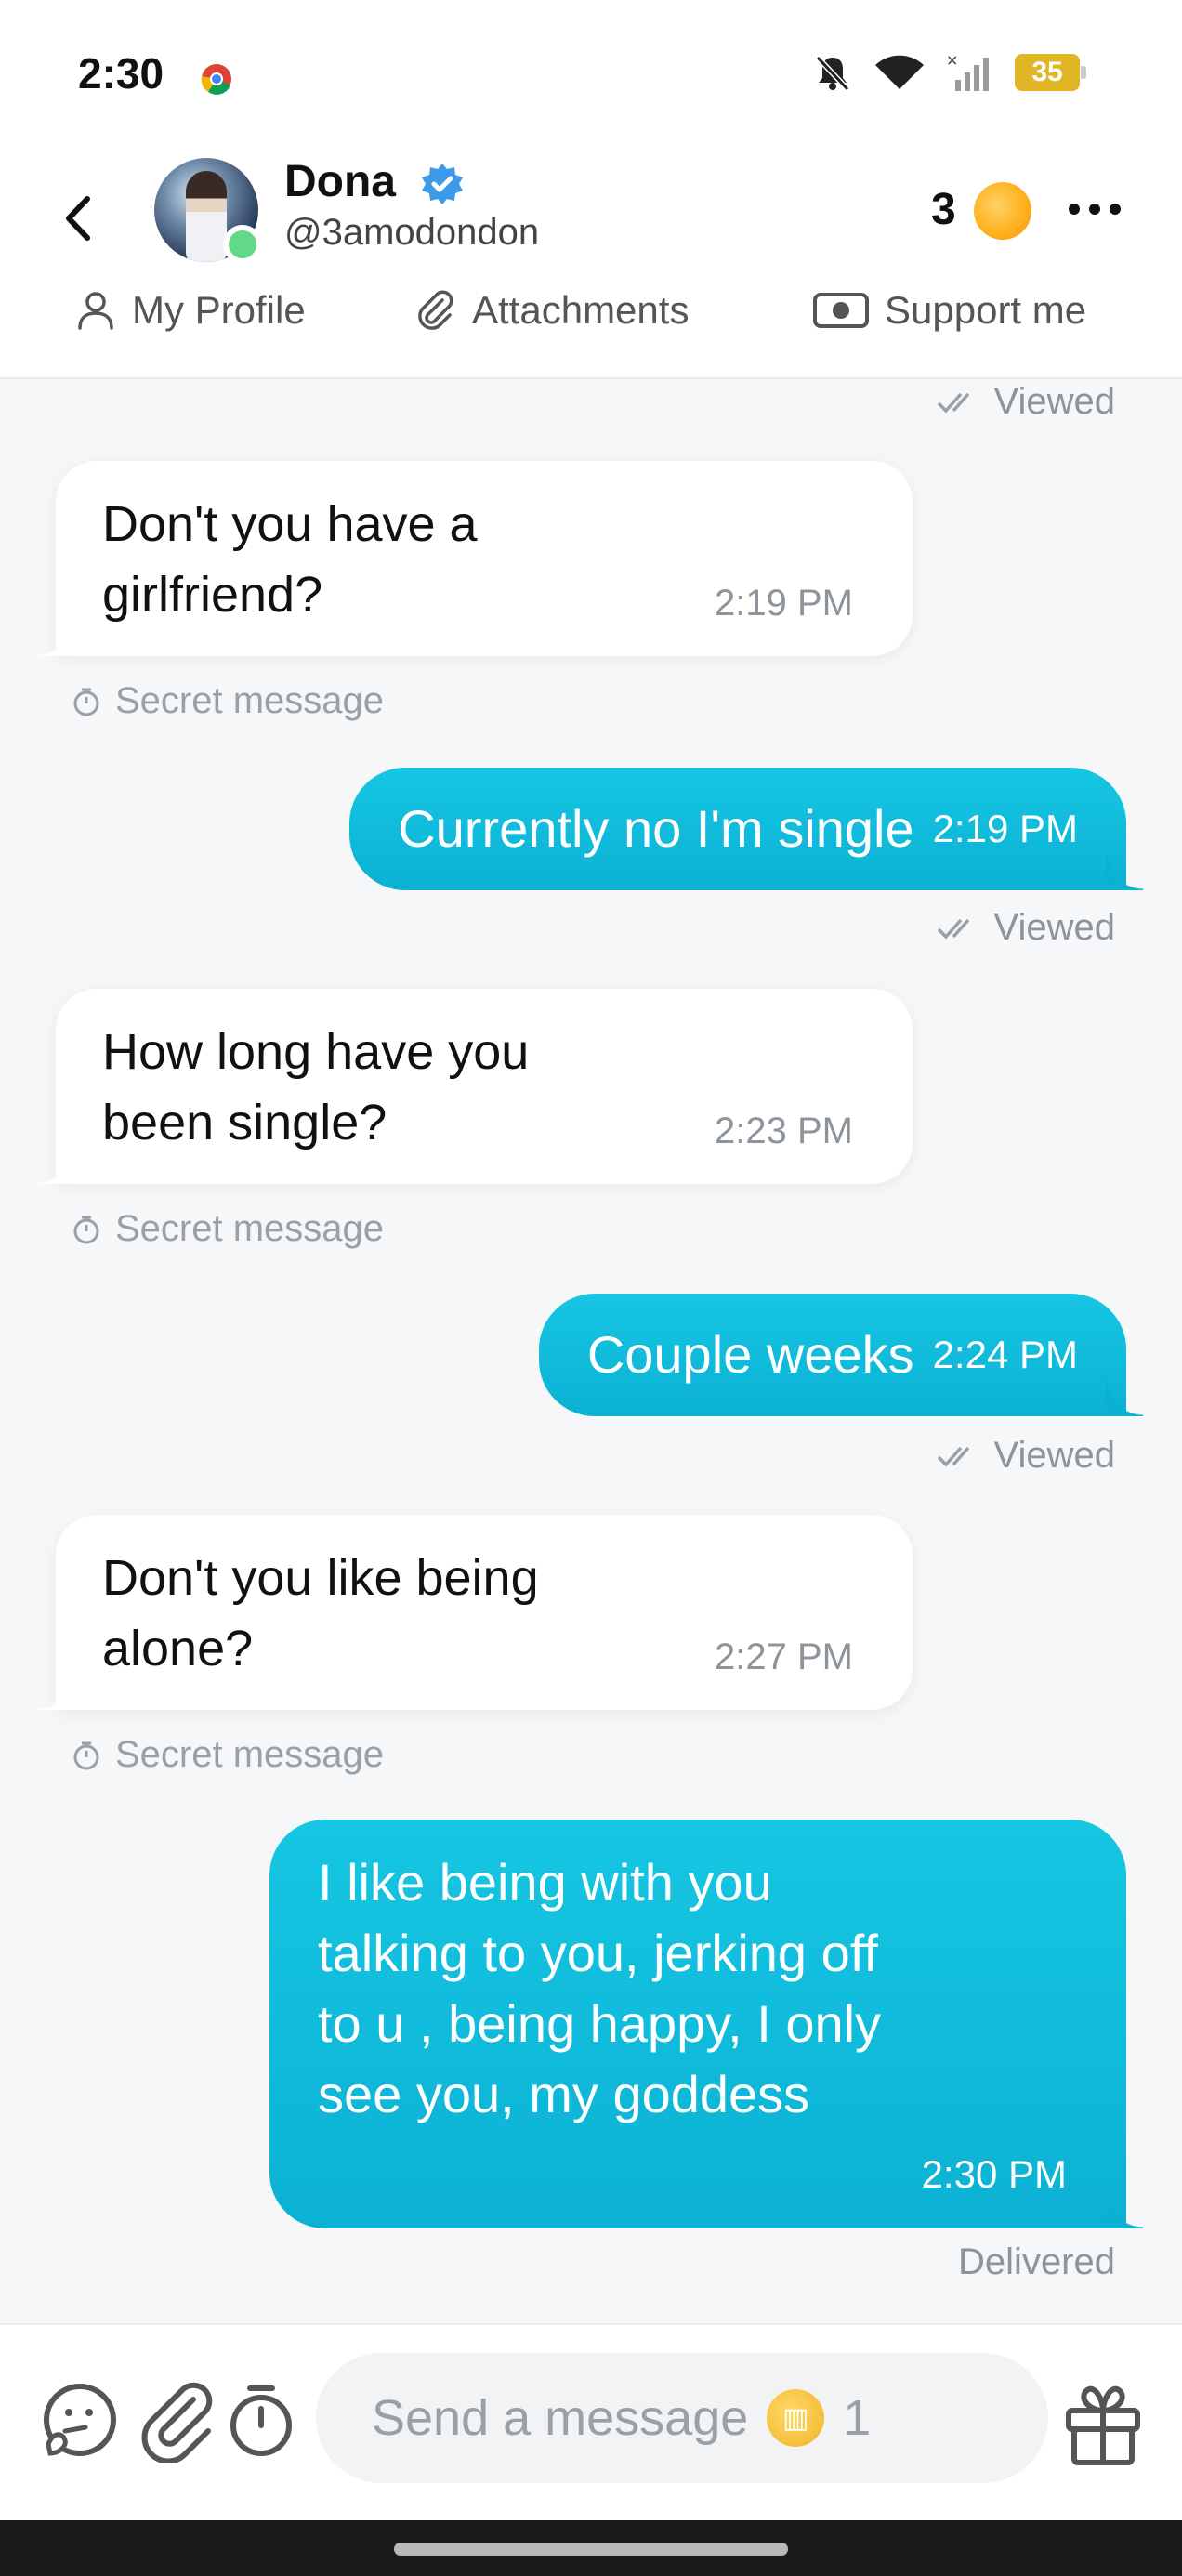 This screenshot has width=1182, height=2576. Describe the element at coordinates (1005, 1354) in the screenshot. I see `message-time: 2:24 PM` at that location.